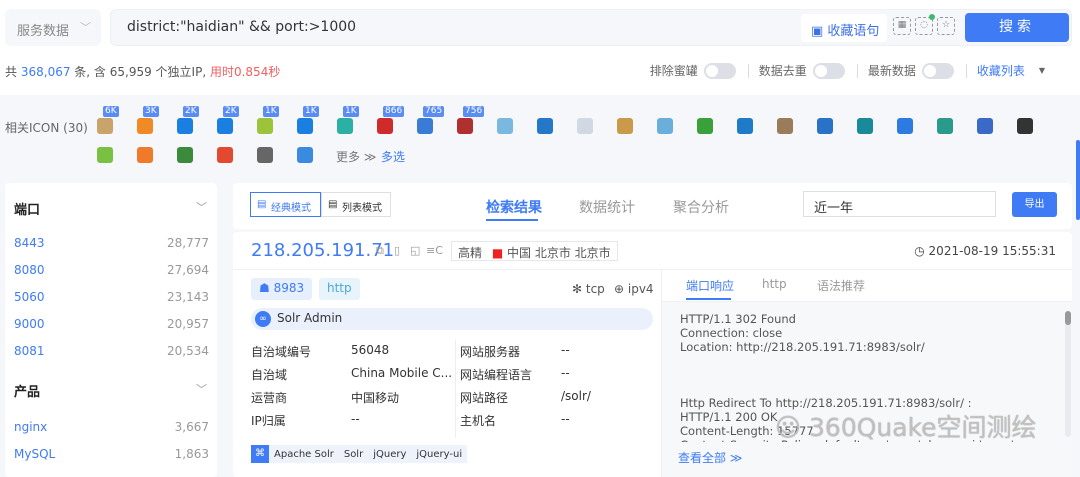 Image resolution: width=1080 pixels, height=477 pixels. Describe the element at coordinates (415, 250) in the screenshot. I see `screenshot-icon: ◱` at that location.